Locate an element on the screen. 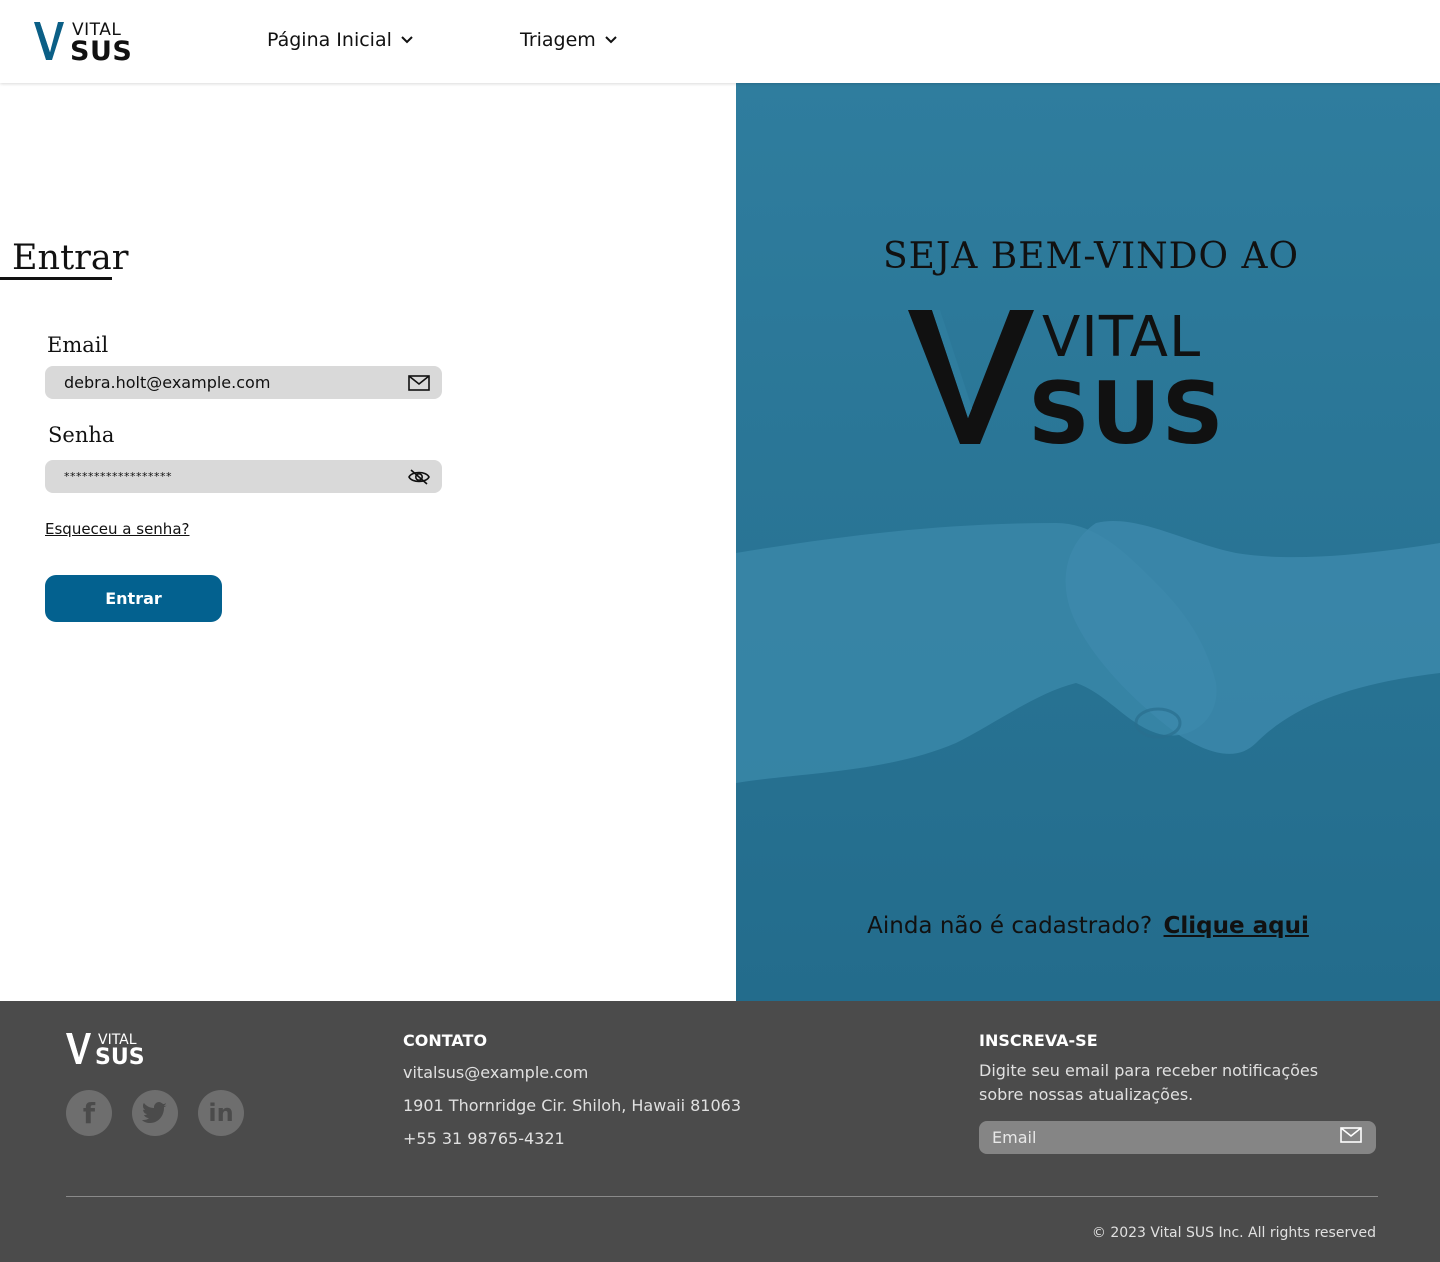 This screenshot has width=1440, height=1262. footer-divider is located at coordinates (722, 1196).